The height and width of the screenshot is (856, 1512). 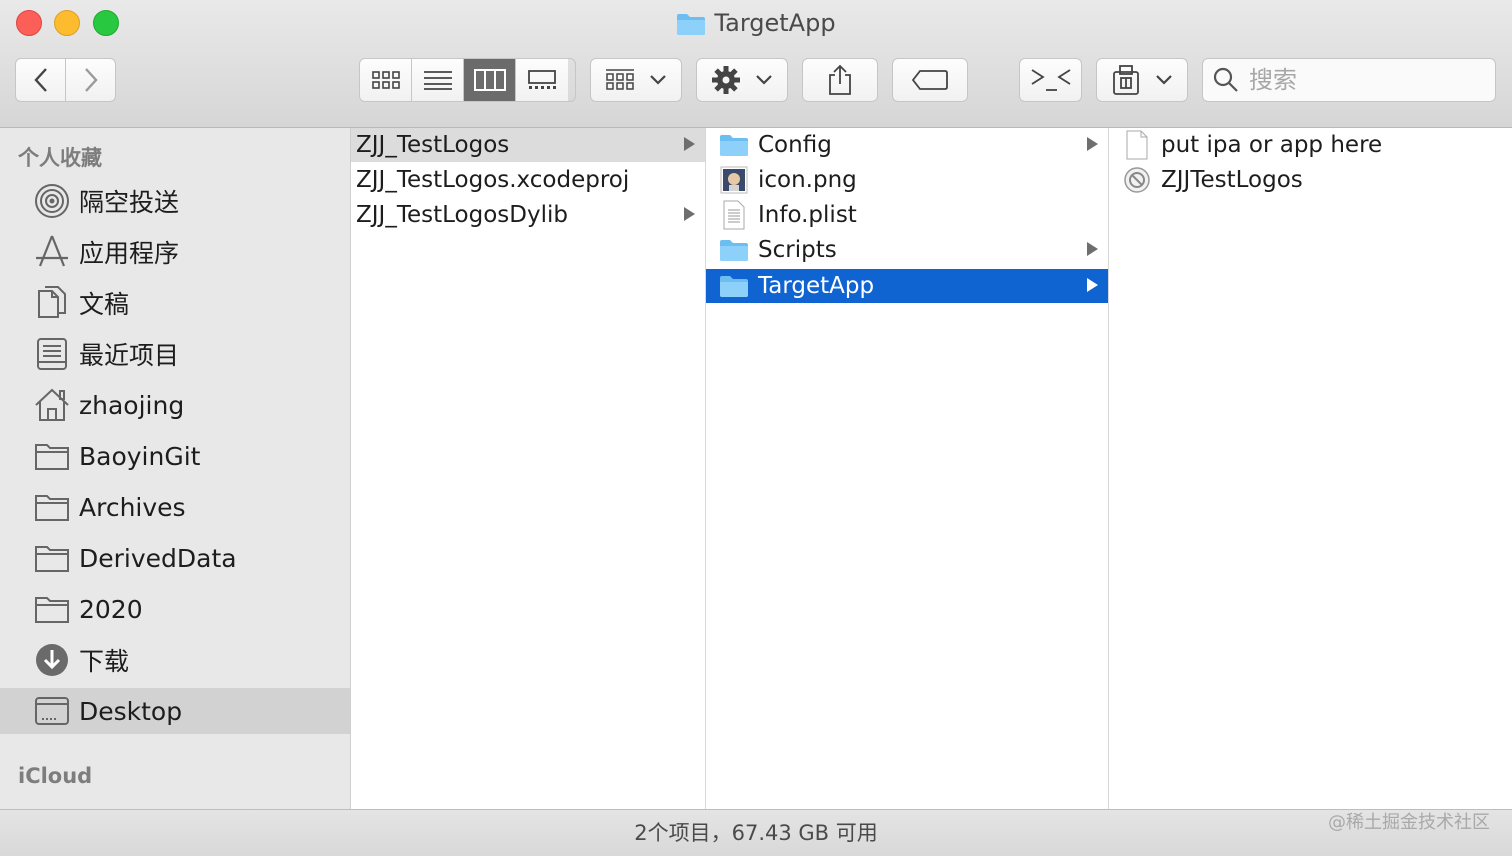 I want to click on icon-grid-icon, so click(x=385, y=80).